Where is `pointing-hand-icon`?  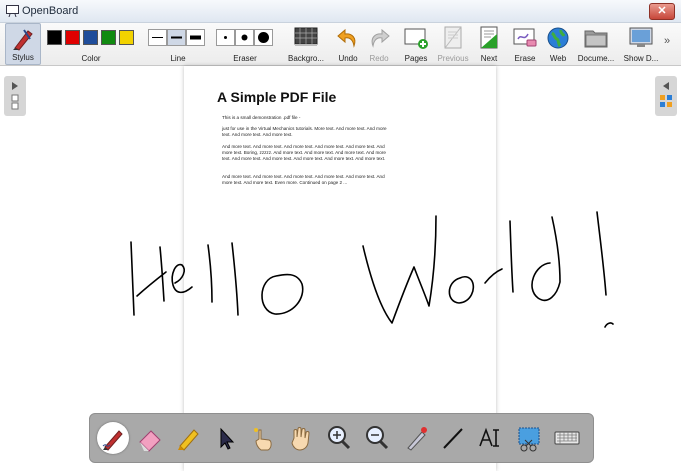 pointing-hand-icon is located at coordinates (263, 439).